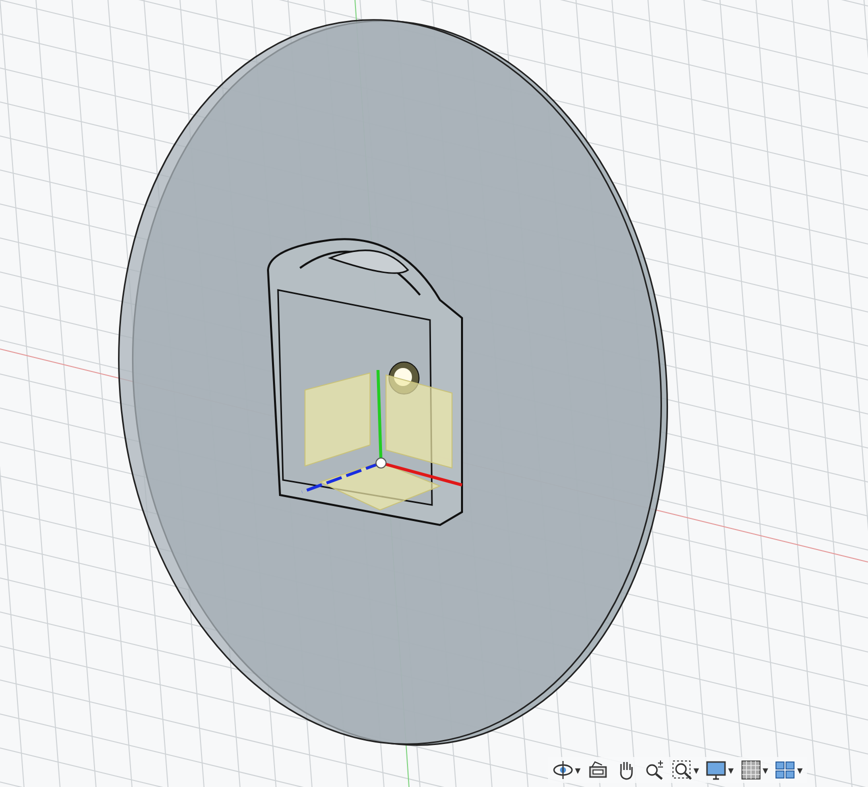 This screenshot has width=868, height=787. I want to click on orbit-icon, so click(563, 770).